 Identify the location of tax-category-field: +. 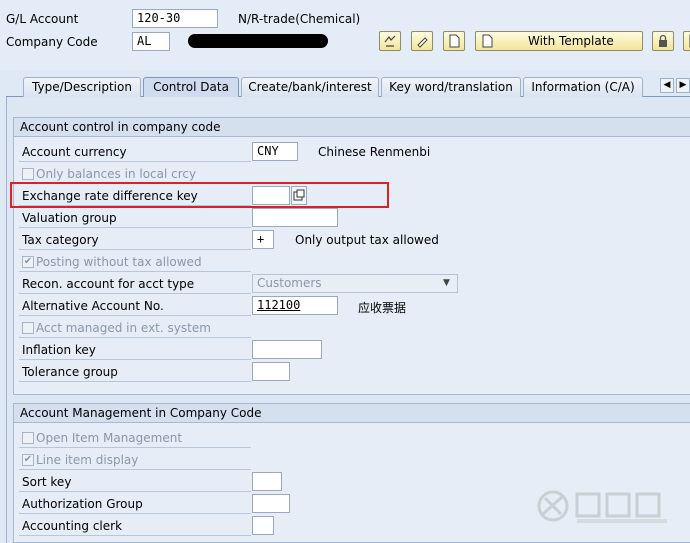
(263, 239).